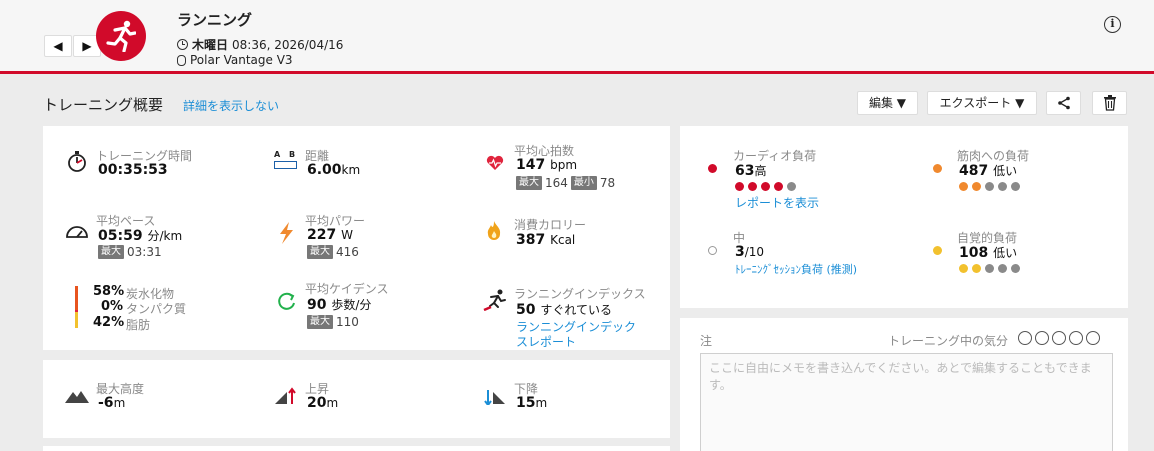 This screenshot has height=451, width=1154. I want to click on date-line: 木曜日 08:36, 2026/04/16, so click(260, 44).